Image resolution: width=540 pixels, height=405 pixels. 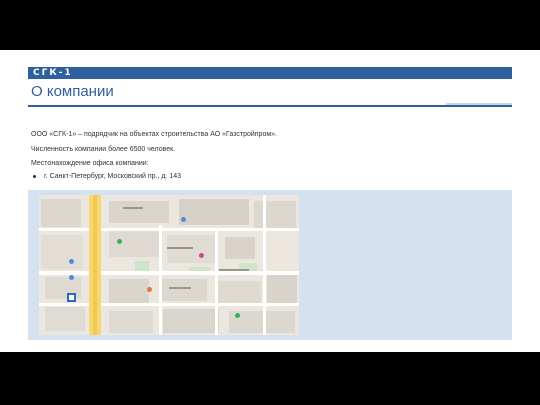 What do you see at coordinates (34, 176) in the screenshot?
I see `bullet-icon` at bounding box center [34, 176].